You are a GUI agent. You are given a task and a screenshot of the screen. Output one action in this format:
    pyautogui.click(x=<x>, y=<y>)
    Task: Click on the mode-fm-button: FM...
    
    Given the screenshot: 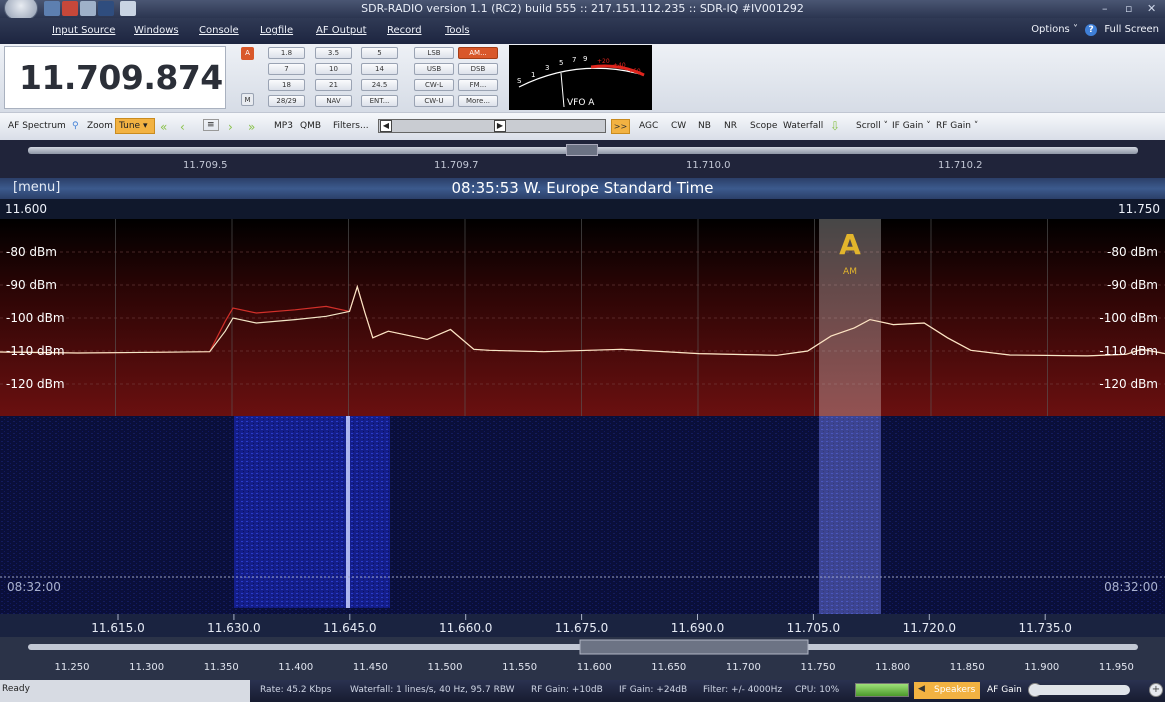 What is the action you would take?
    pyautogui.click(x=478, y=85)
    